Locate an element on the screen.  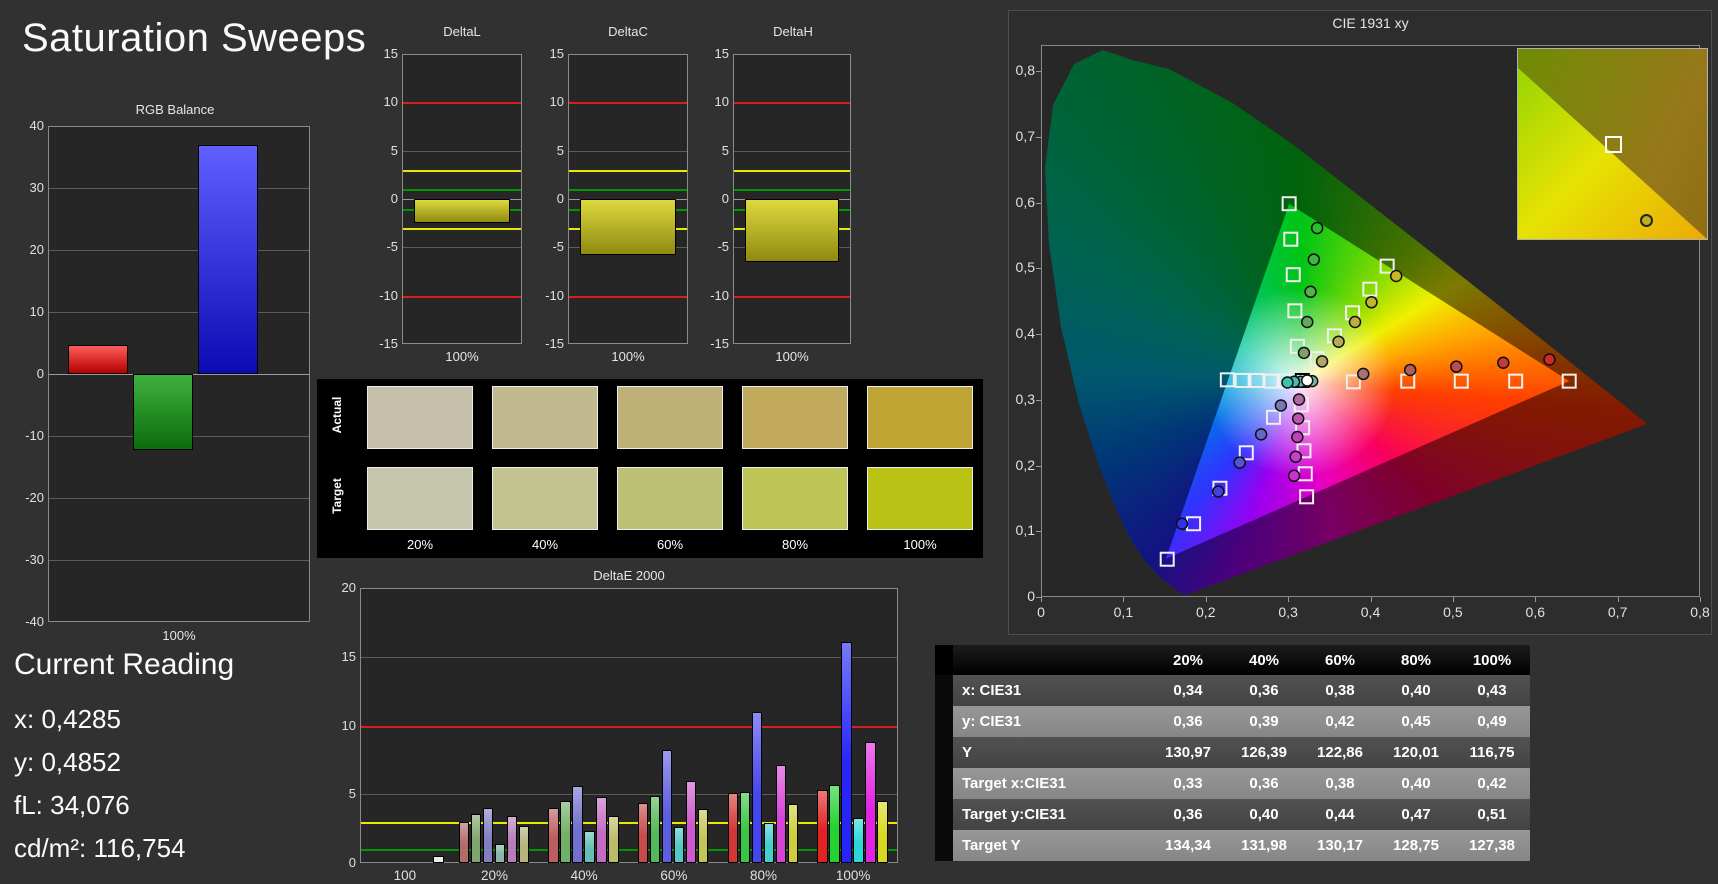
table-row: Target y:CIE31 0,36 0,40 0,44 0,47 0,51 is located at coordinates (1232, 814).